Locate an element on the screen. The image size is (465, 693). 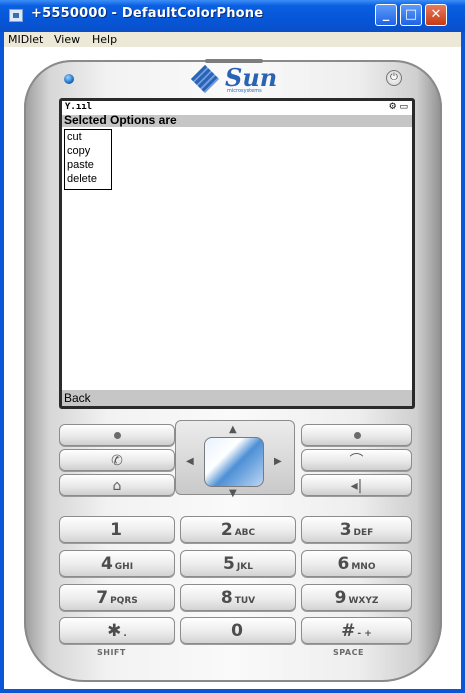
key-hash: # - + is located at coordinates (356, 630).